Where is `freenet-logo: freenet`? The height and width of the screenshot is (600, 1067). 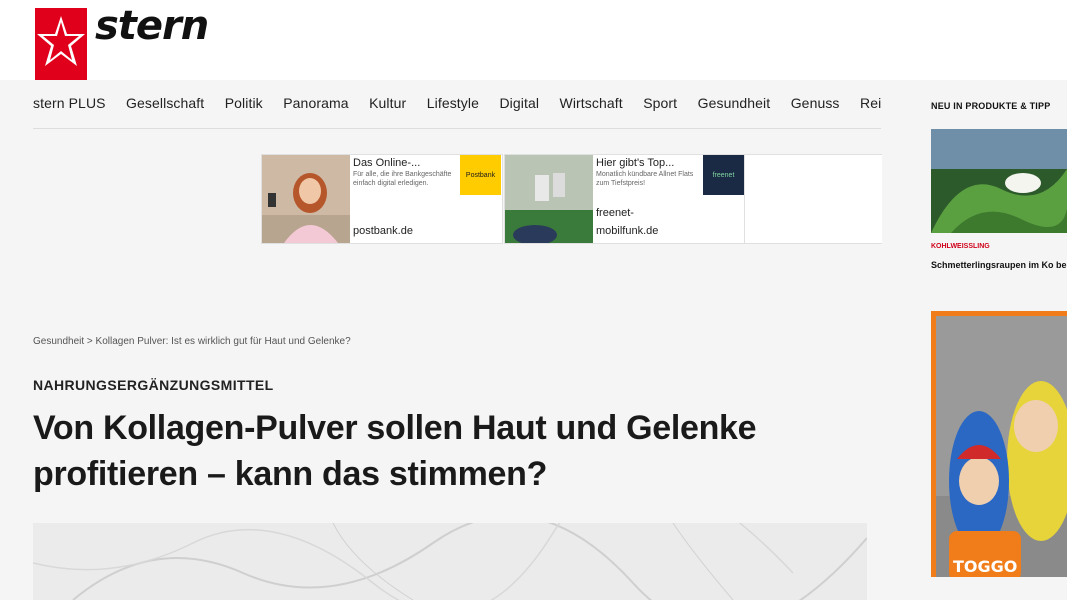 freenet-logo: freenet is located at coordinates (723, 175).